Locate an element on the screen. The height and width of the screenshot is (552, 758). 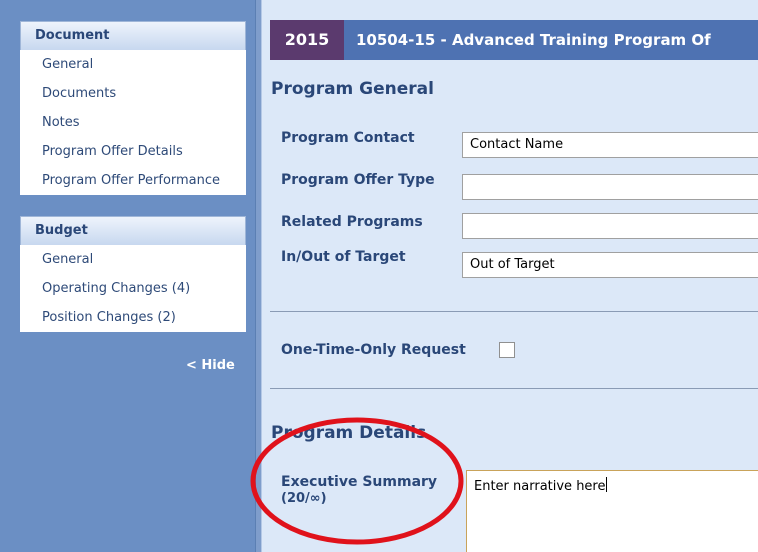
hide-sidebar-link: < Hide is located at coordinates (210, 365).